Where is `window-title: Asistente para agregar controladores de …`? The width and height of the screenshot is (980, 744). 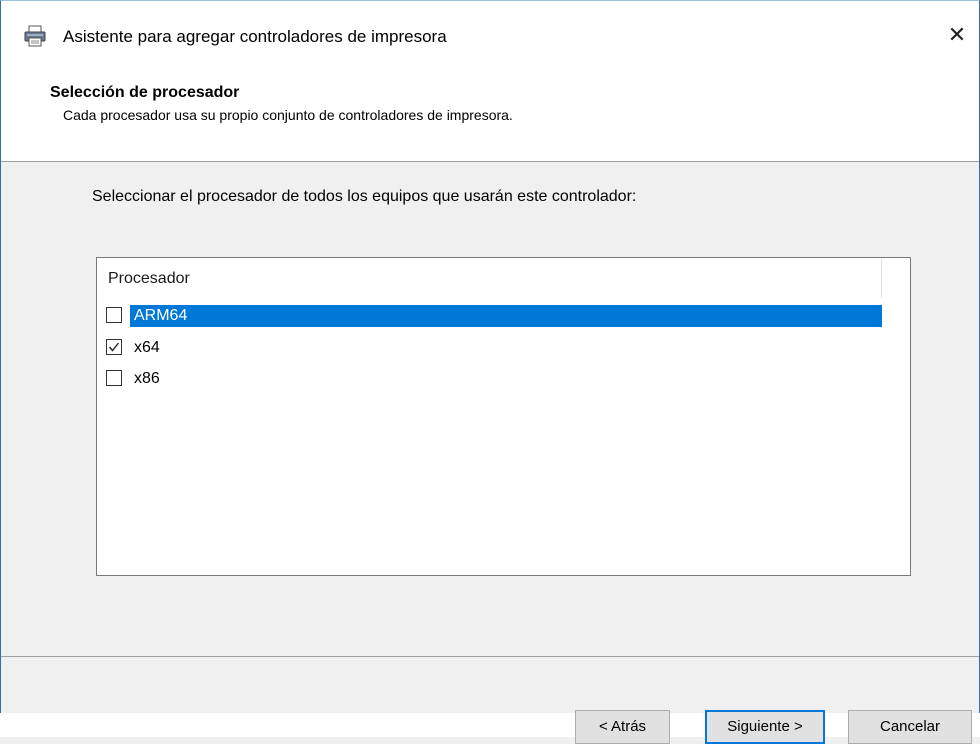
window-title: Asistente para agregar controladores de … is located at coordinates (255, 36).